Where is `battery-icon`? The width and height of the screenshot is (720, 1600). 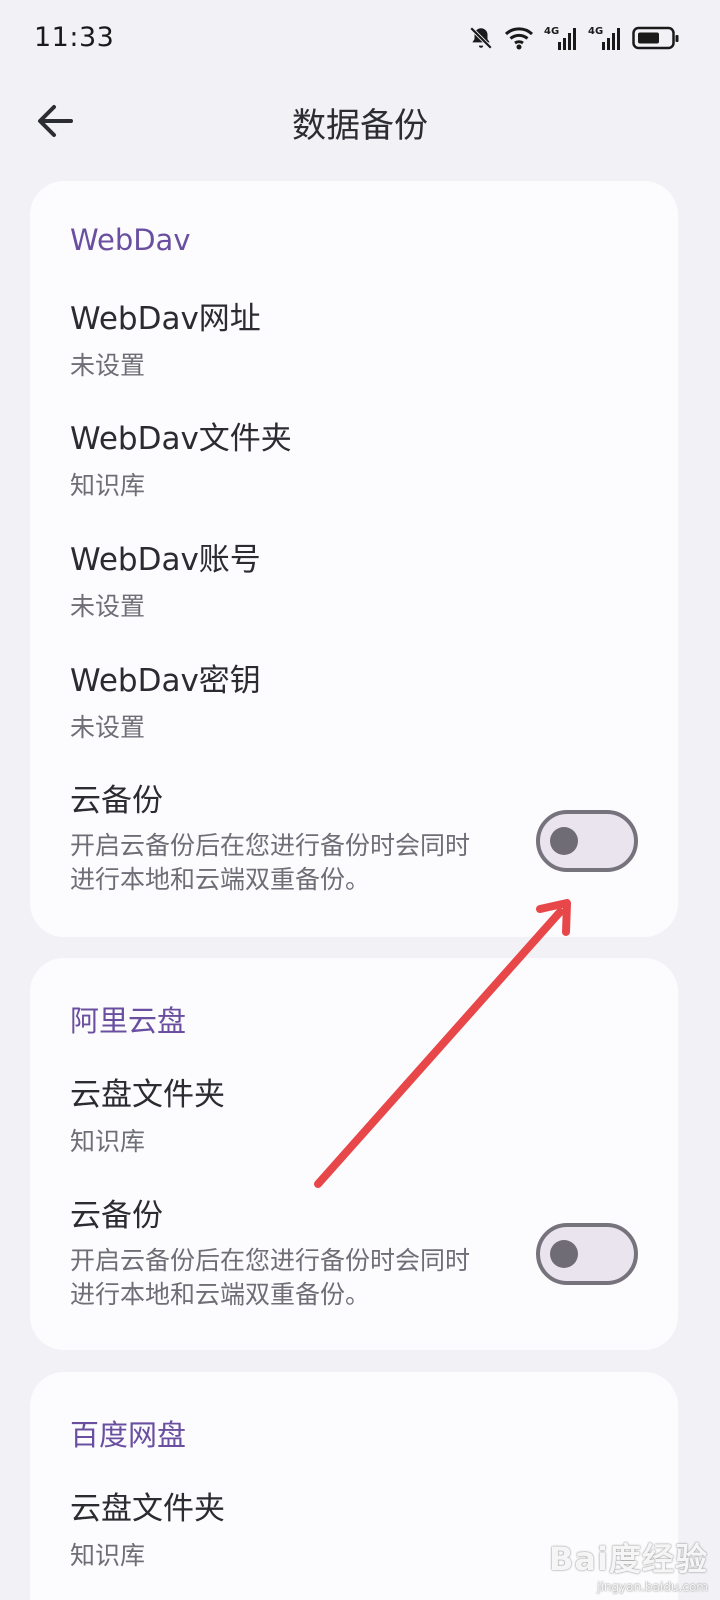
battery-icon is located at coordinates (656, 38).